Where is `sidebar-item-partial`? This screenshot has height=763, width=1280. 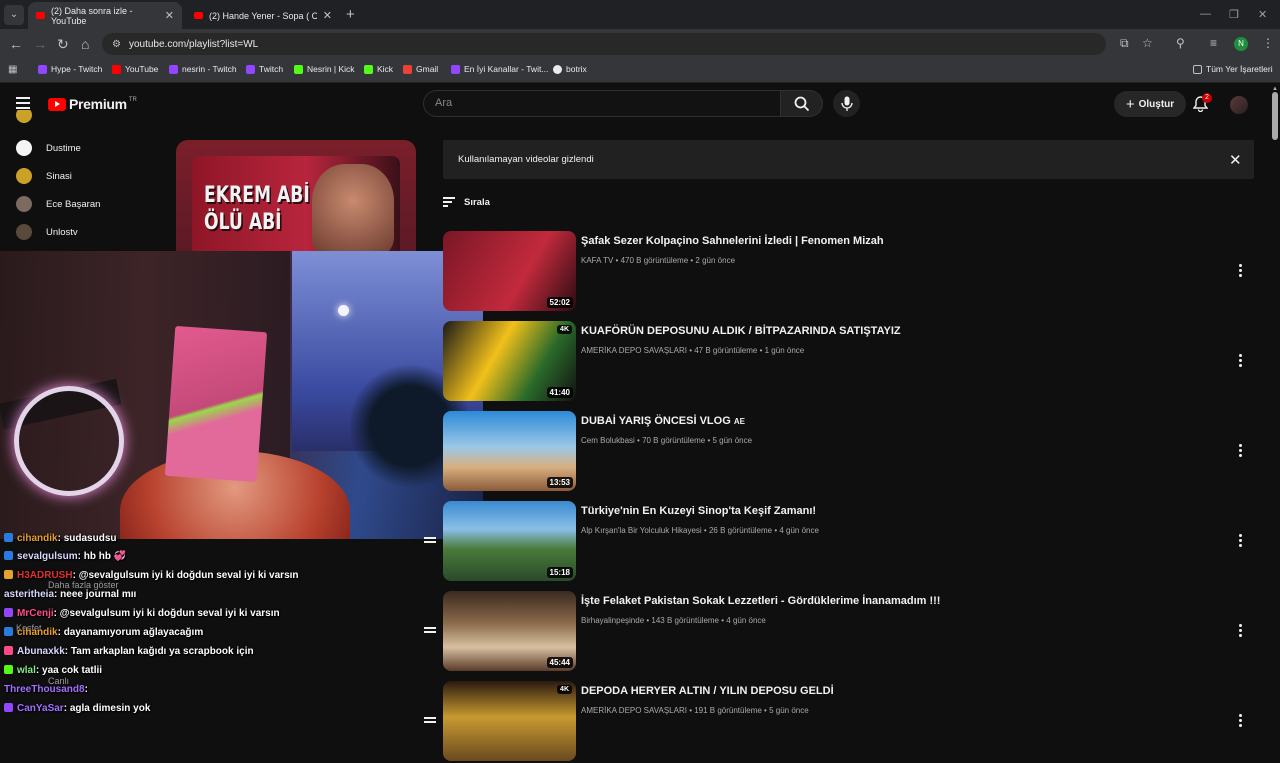 sidebar-item-partial is located at coordinates (87, 119).